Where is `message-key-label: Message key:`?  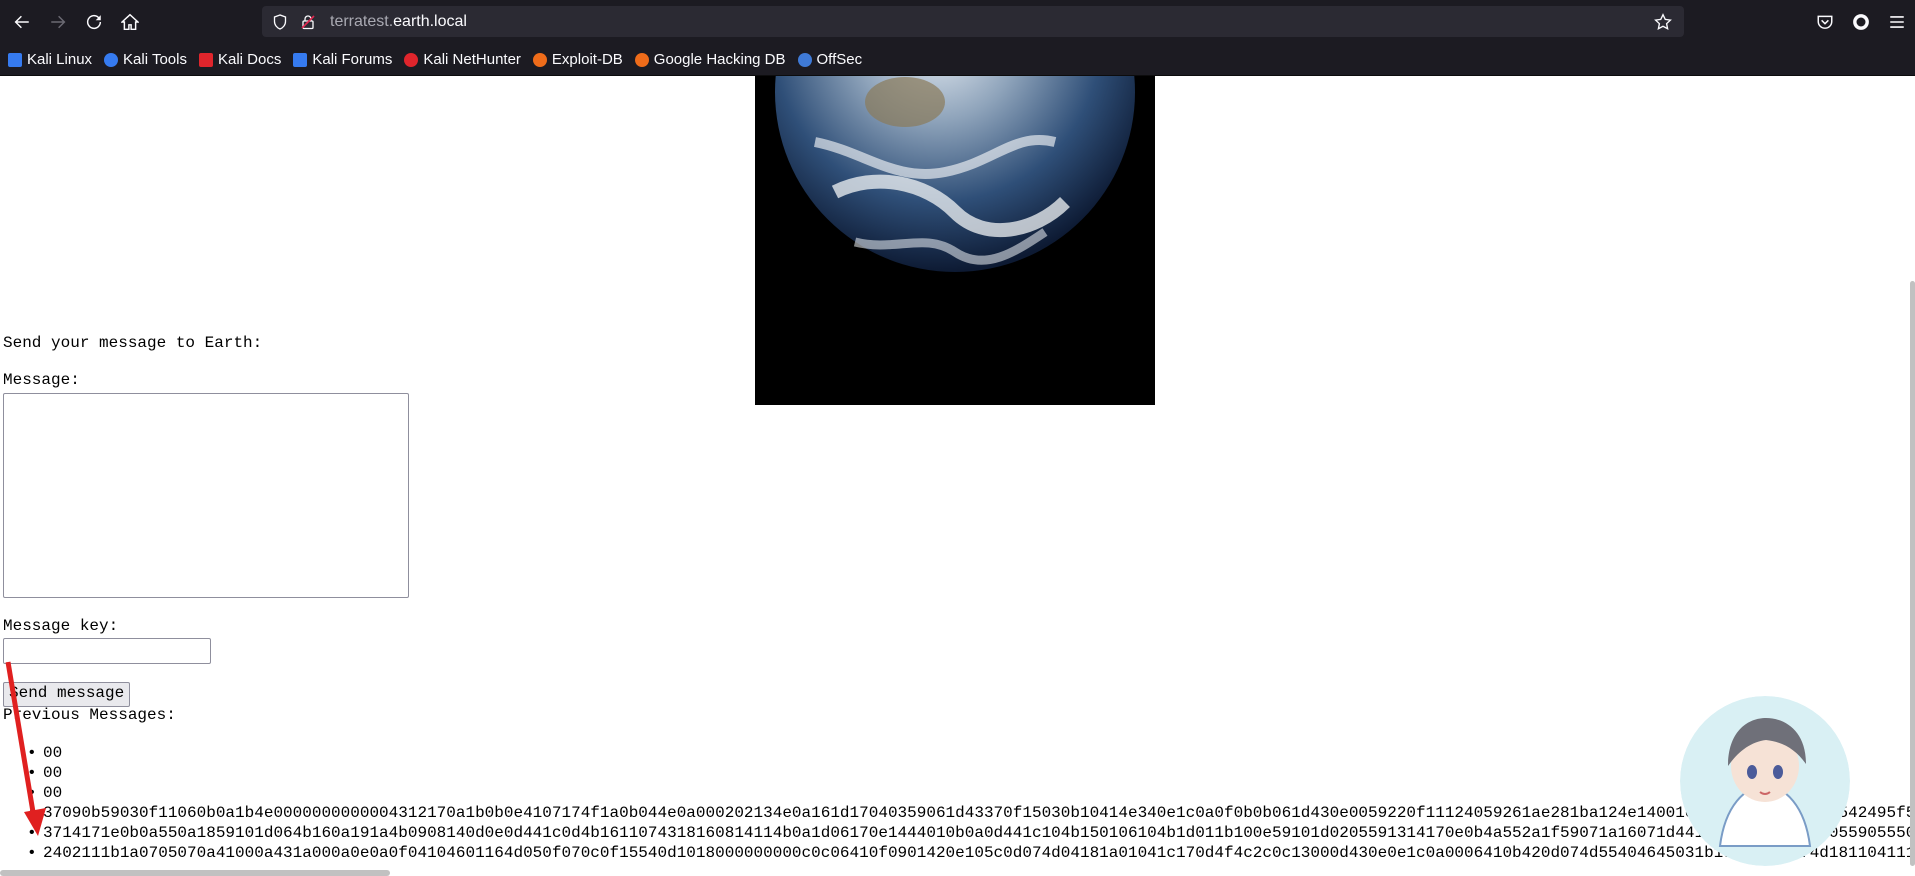
message-key-label: Message key: is located at coordinates (61, 626).